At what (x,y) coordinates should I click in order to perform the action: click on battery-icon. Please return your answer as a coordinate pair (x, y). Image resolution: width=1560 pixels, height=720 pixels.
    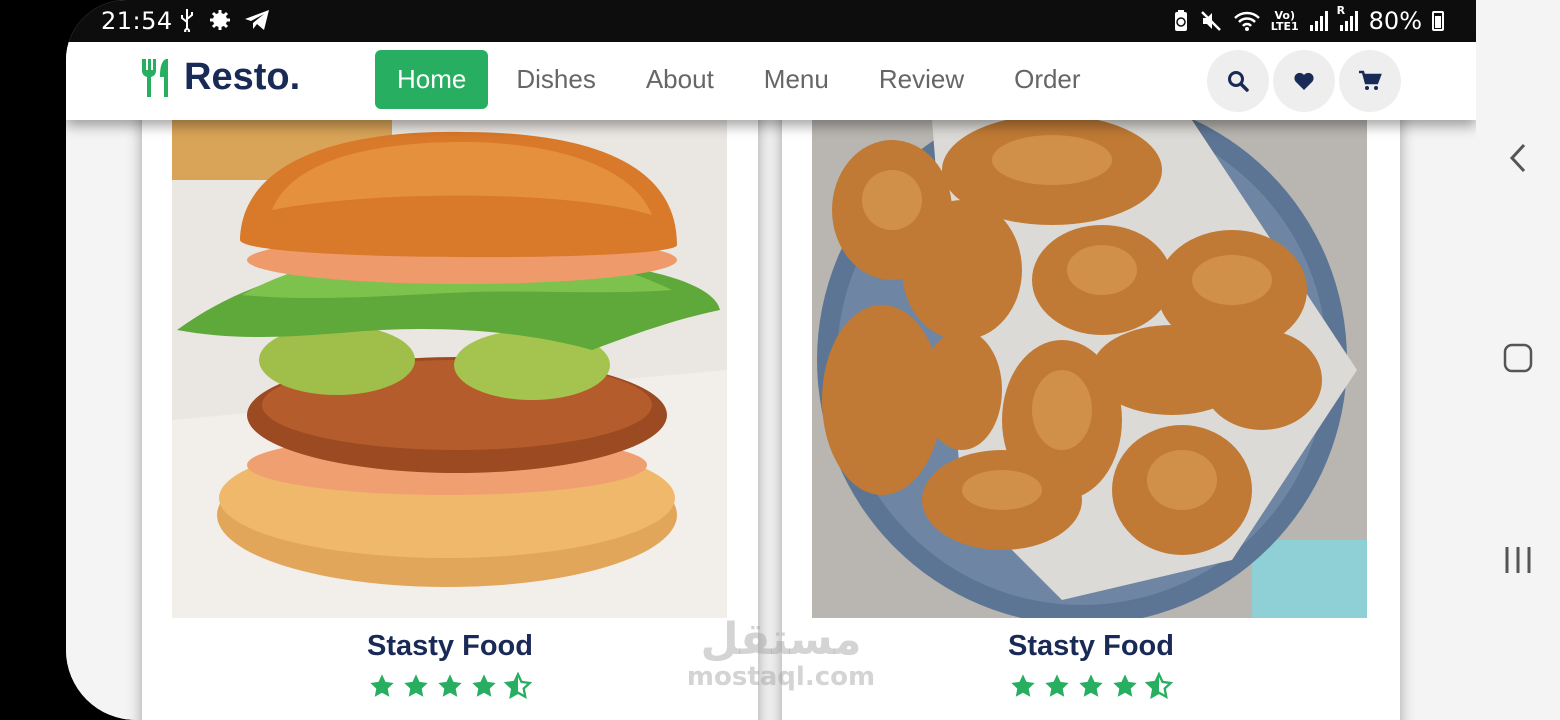
    Looking at the image, I should click on (1438, 21).